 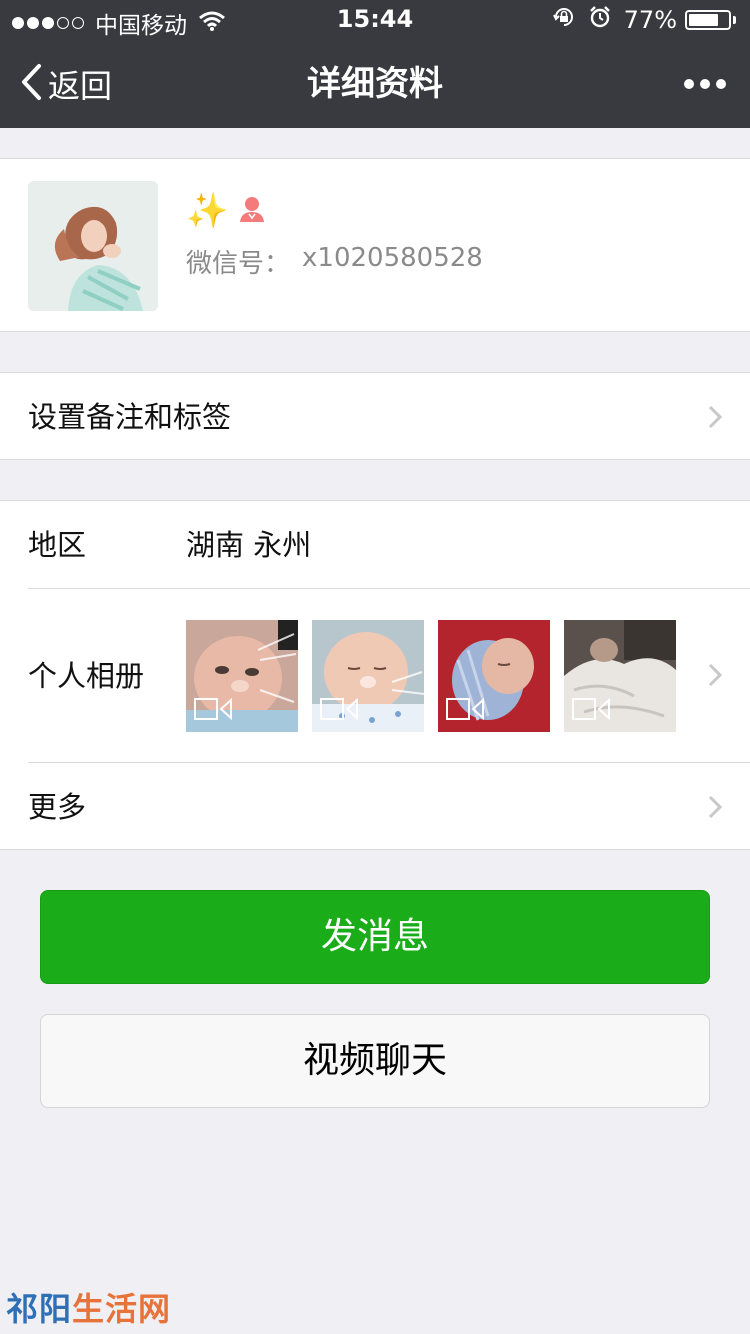 What do you see at coordinates (93, 246) in the screenshot?
I see `avatar` at bounding box center [93, 246].